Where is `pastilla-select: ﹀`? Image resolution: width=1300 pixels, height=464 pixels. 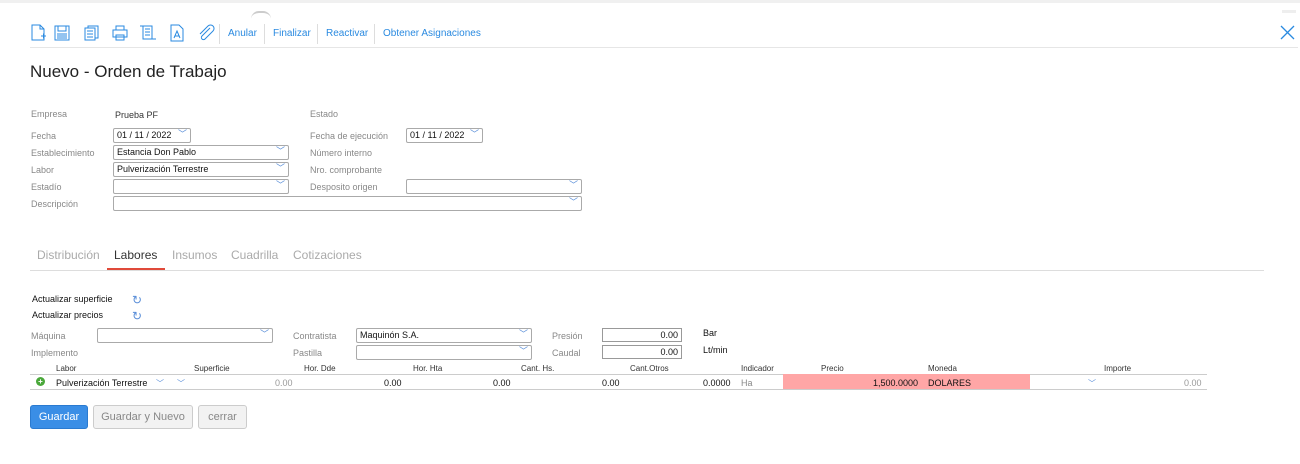
pastilla-select: ﹀ is located at coordinates (444, 352).